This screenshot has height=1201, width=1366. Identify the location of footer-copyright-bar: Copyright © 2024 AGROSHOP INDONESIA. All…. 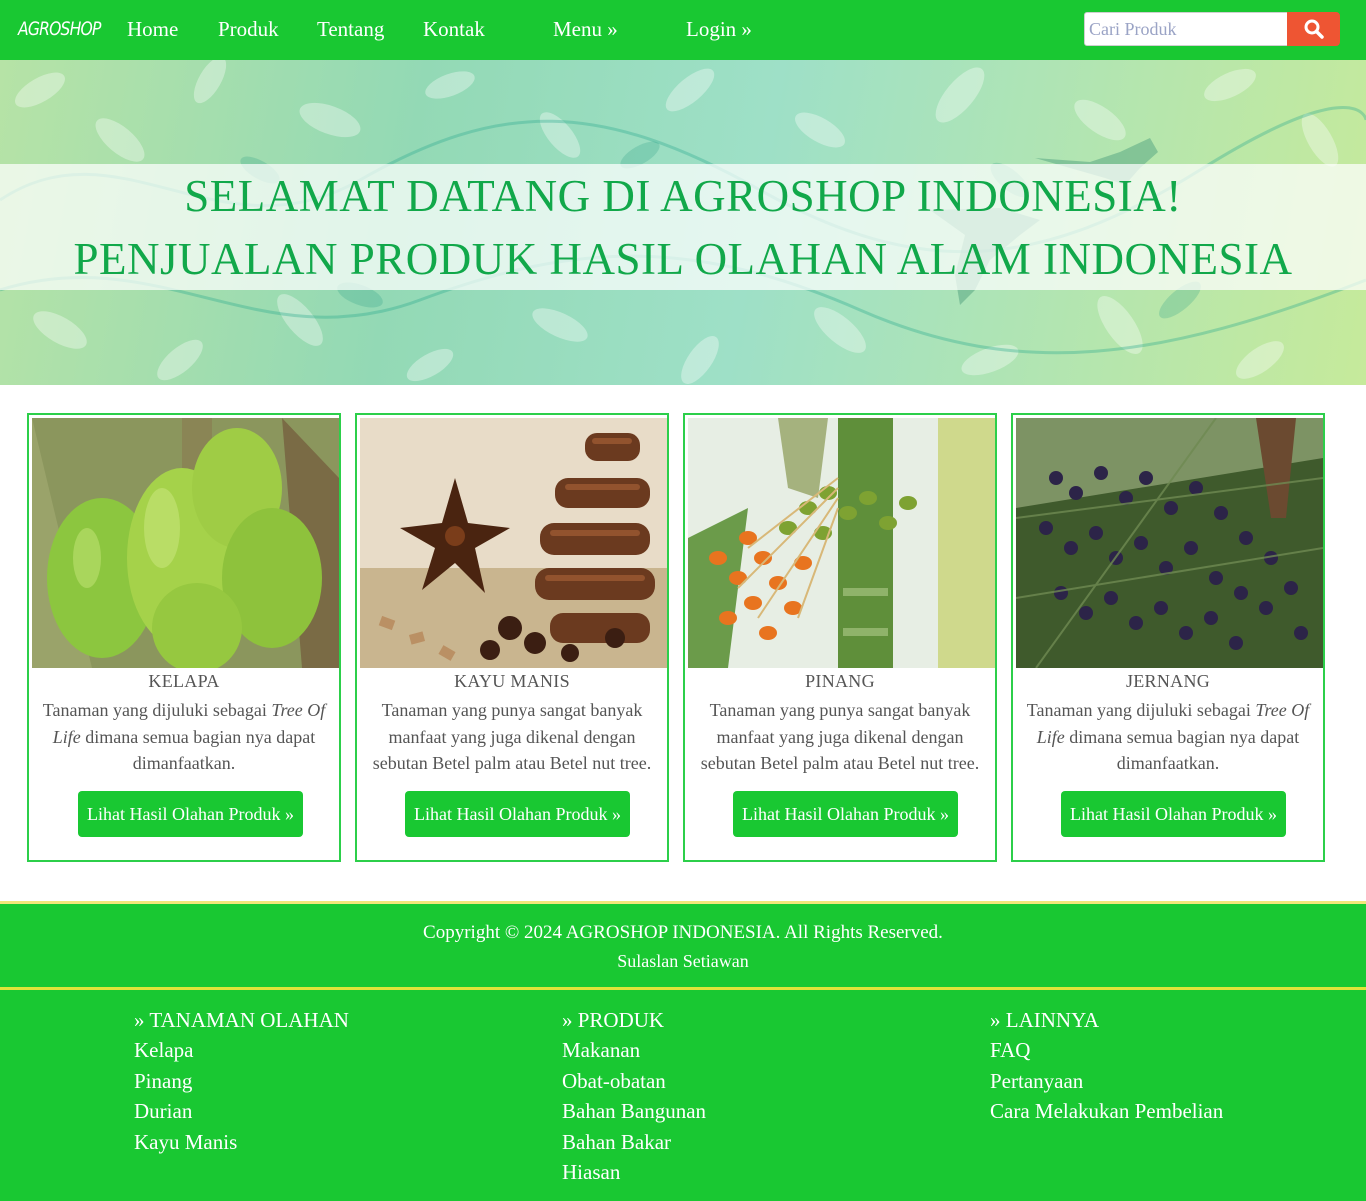
(683, 945).